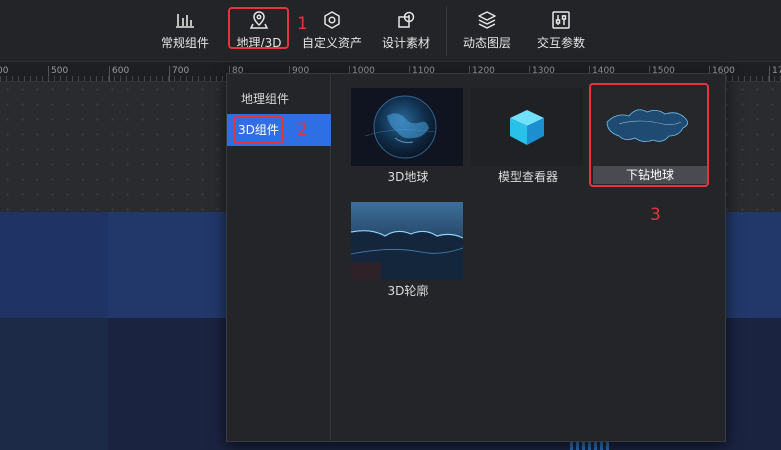 The width and height of the screenshot is (781, 450). What do you see at coordinates (655, 215) in the screenshot?
I see `annotation-number: 3` at bounding box center [655, 215].